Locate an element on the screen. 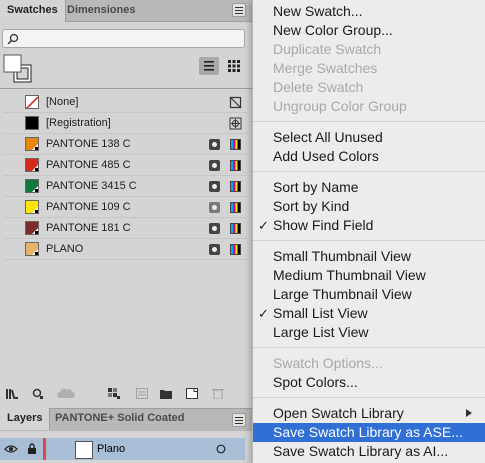  menu-item-sort-by-name: Sort by Name is located at coordinates (369, 187).